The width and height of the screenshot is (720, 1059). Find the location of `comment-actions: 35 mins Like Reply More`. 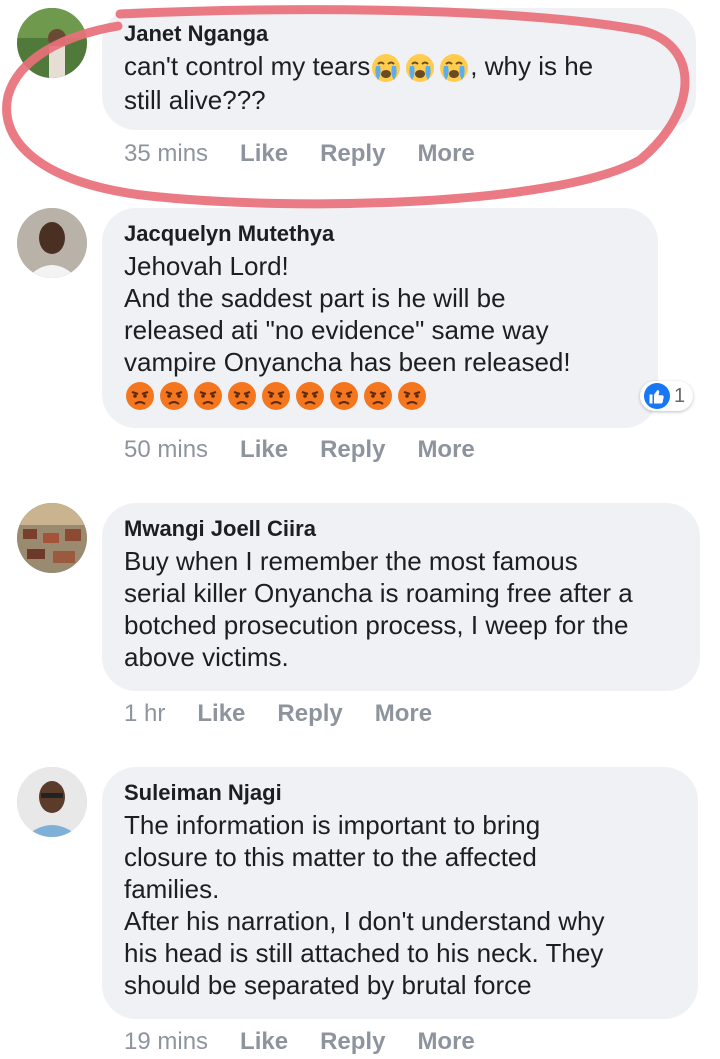

comment-actions: 35 mins Like Reply More is located at coordinates (315, 154).